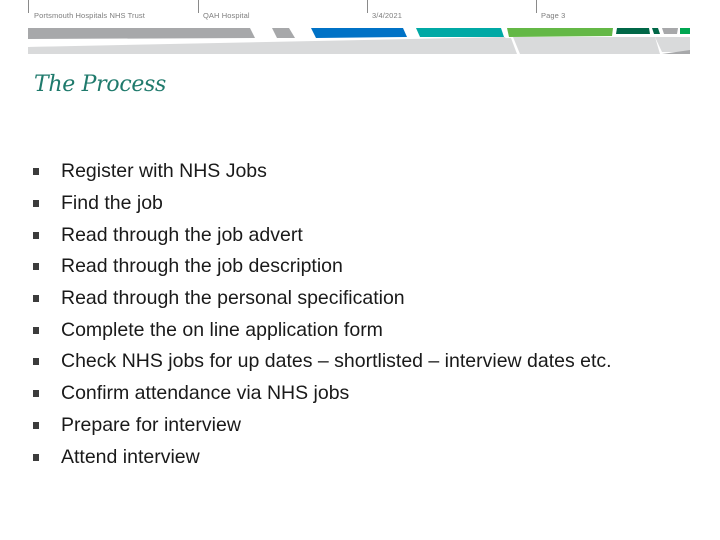  Describe the element at coordinates (141, 33) in the screenshot. I see `banner-stripe-grey-long` at that location.